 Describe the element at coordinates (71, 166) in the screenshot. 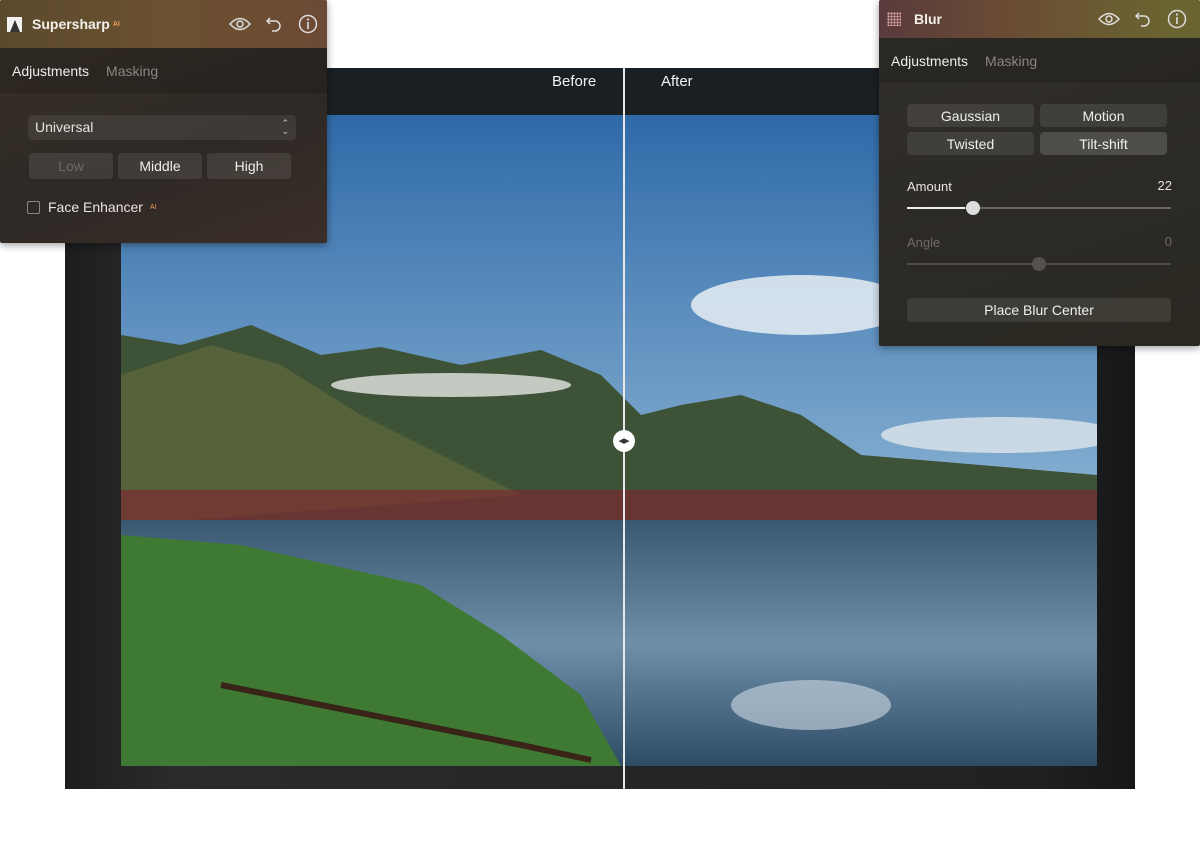

I see `level-low-button: Low` at that location.